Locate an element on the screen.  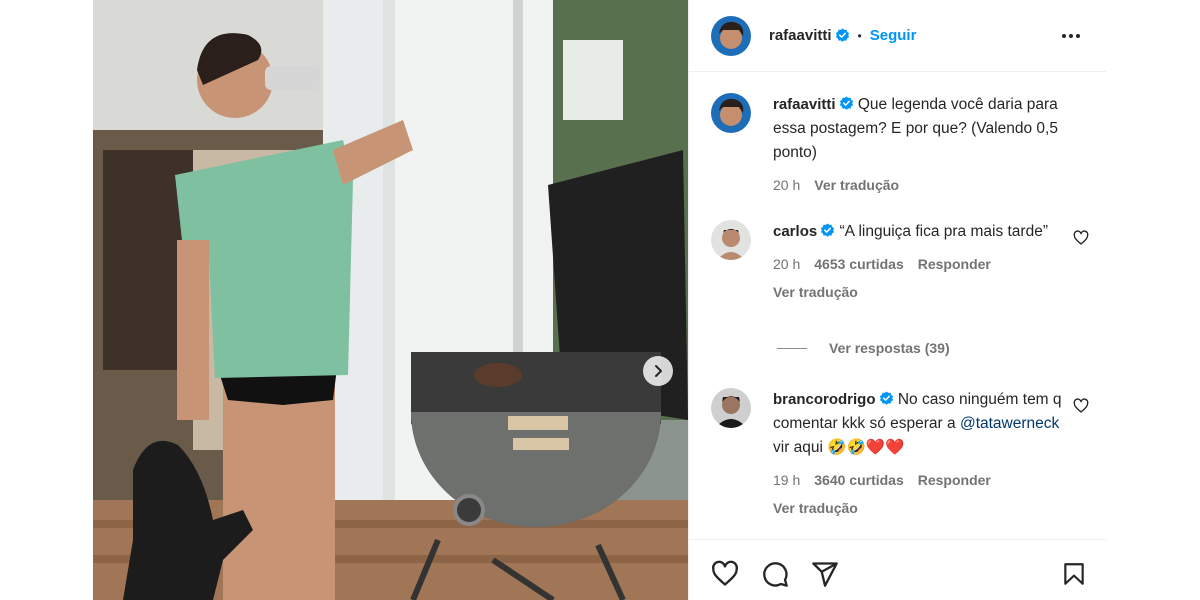
comment-meta: 20 h 4653 curtidas Responder is located at coordinates (918, 264).